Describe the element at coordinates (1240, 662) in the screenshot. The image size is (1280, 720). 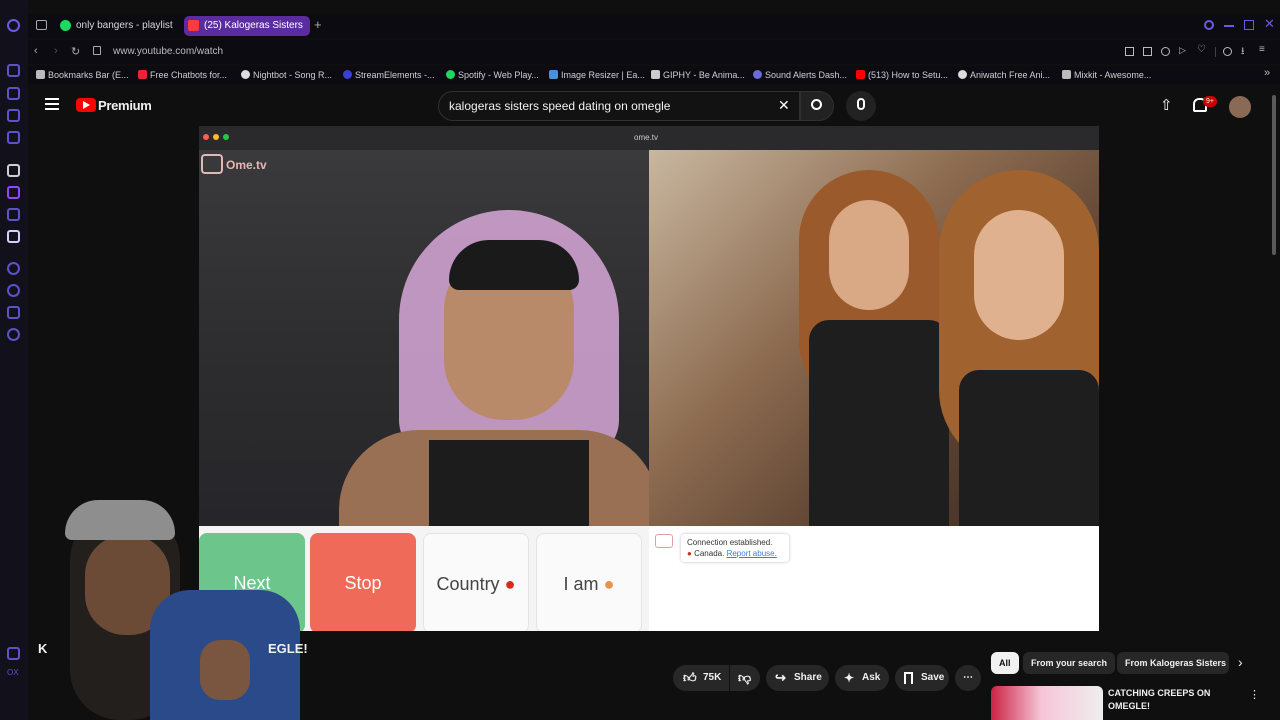
I see `chips-next-icon: ›` at that location.